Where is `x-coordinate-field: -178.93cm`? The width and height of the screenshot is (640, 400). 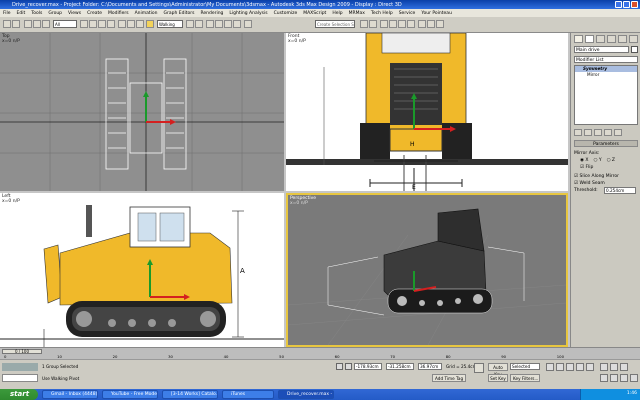
x-coordinate-field: -178.93cm is located at coordinates (368, 366).